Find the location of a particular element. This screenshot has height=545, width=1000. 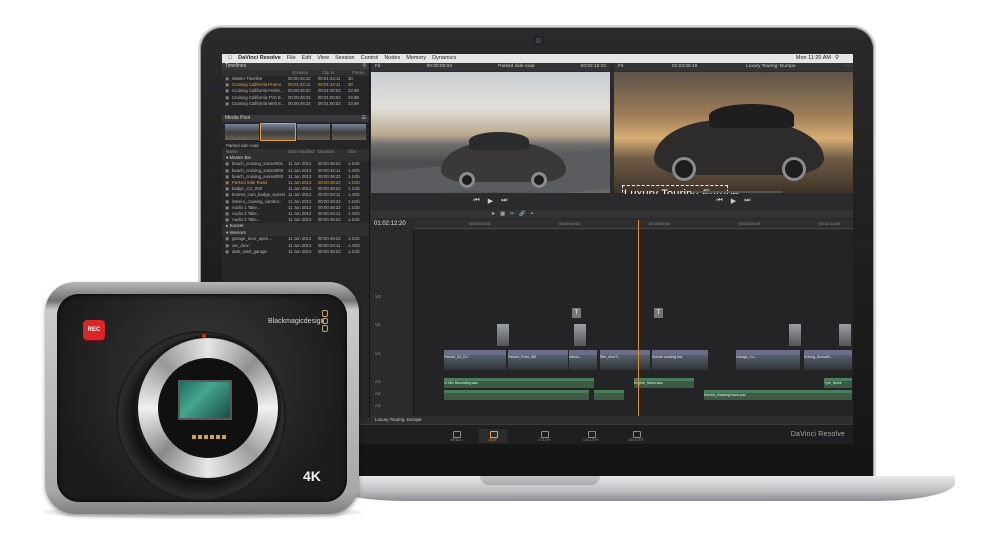

timeline-timecode: 01:02:12:20 is located at coordinates (390, 224).